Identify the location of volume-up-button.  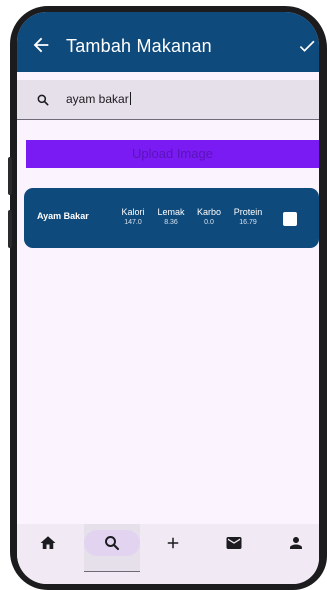
(10, 176).